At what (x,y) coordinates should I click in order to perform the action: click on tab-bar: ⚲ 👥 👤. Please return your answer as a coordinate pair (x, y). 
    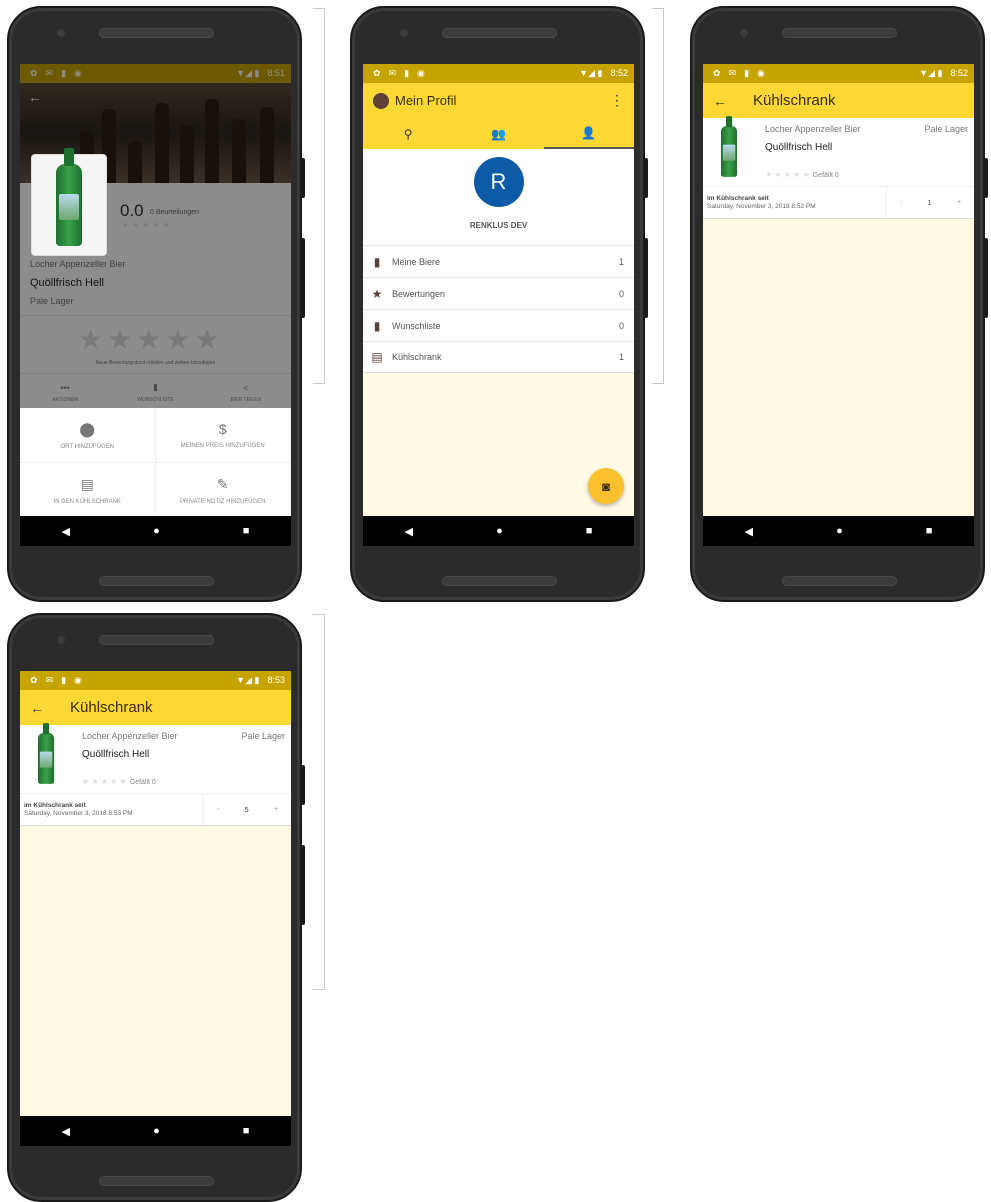
    Looking at the image, I should click on (498, 133).